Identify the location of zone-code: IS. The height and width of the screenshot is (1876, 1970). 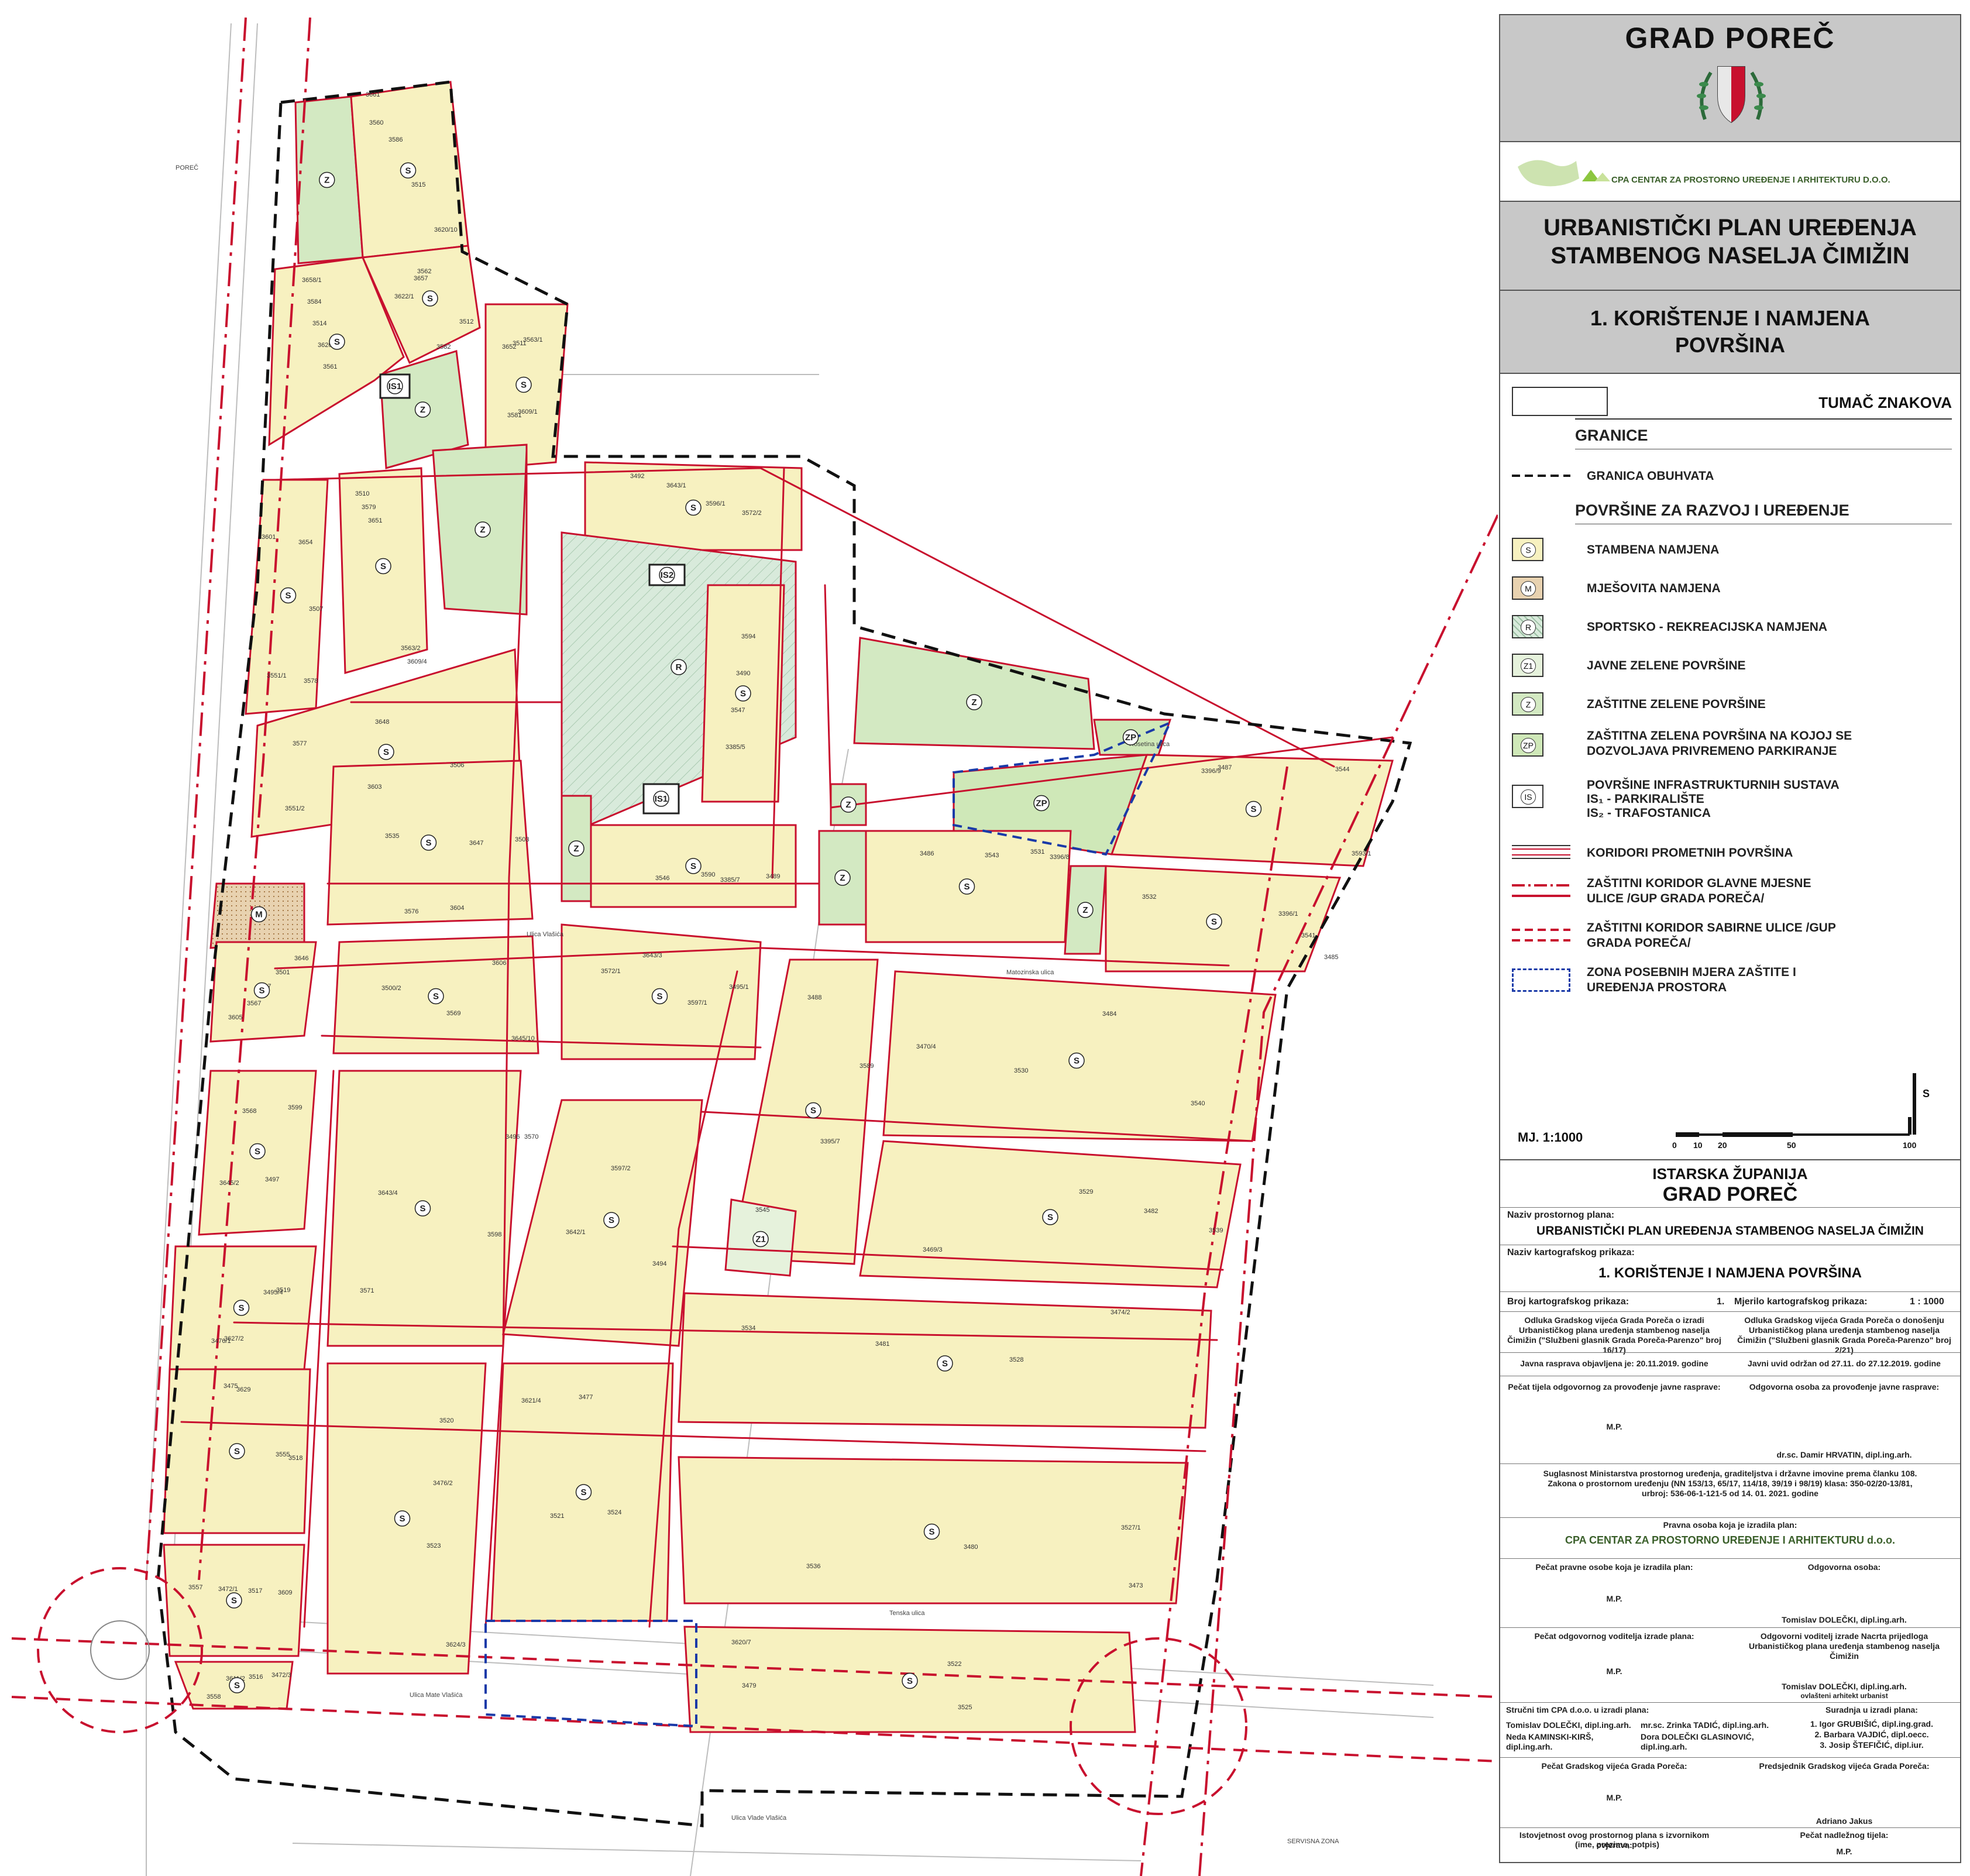
(1528, 797).